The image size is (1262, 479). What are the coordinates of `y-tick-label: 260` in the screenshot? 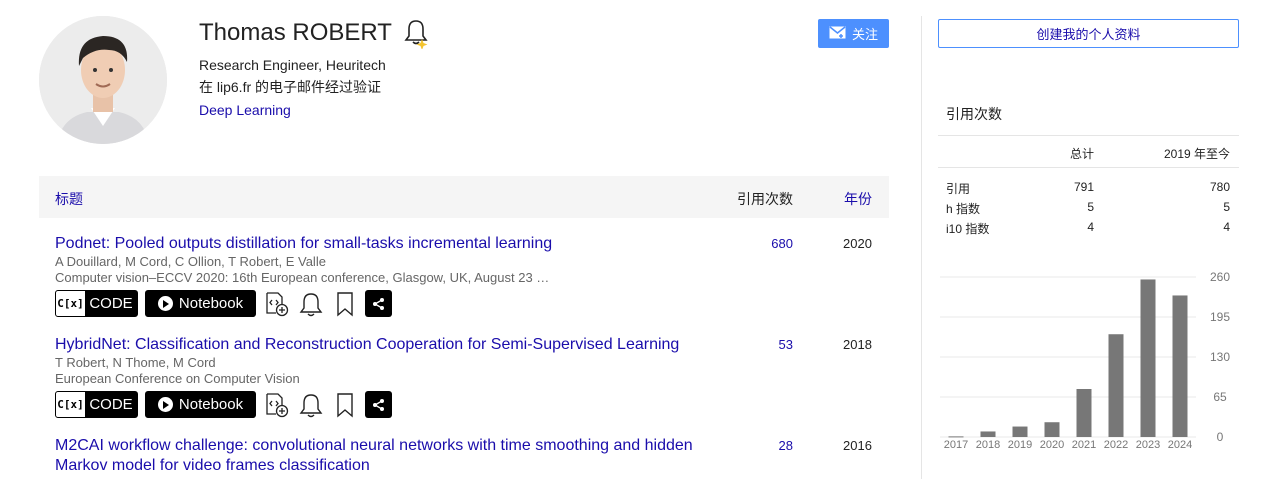 It's located at (1220, 277).